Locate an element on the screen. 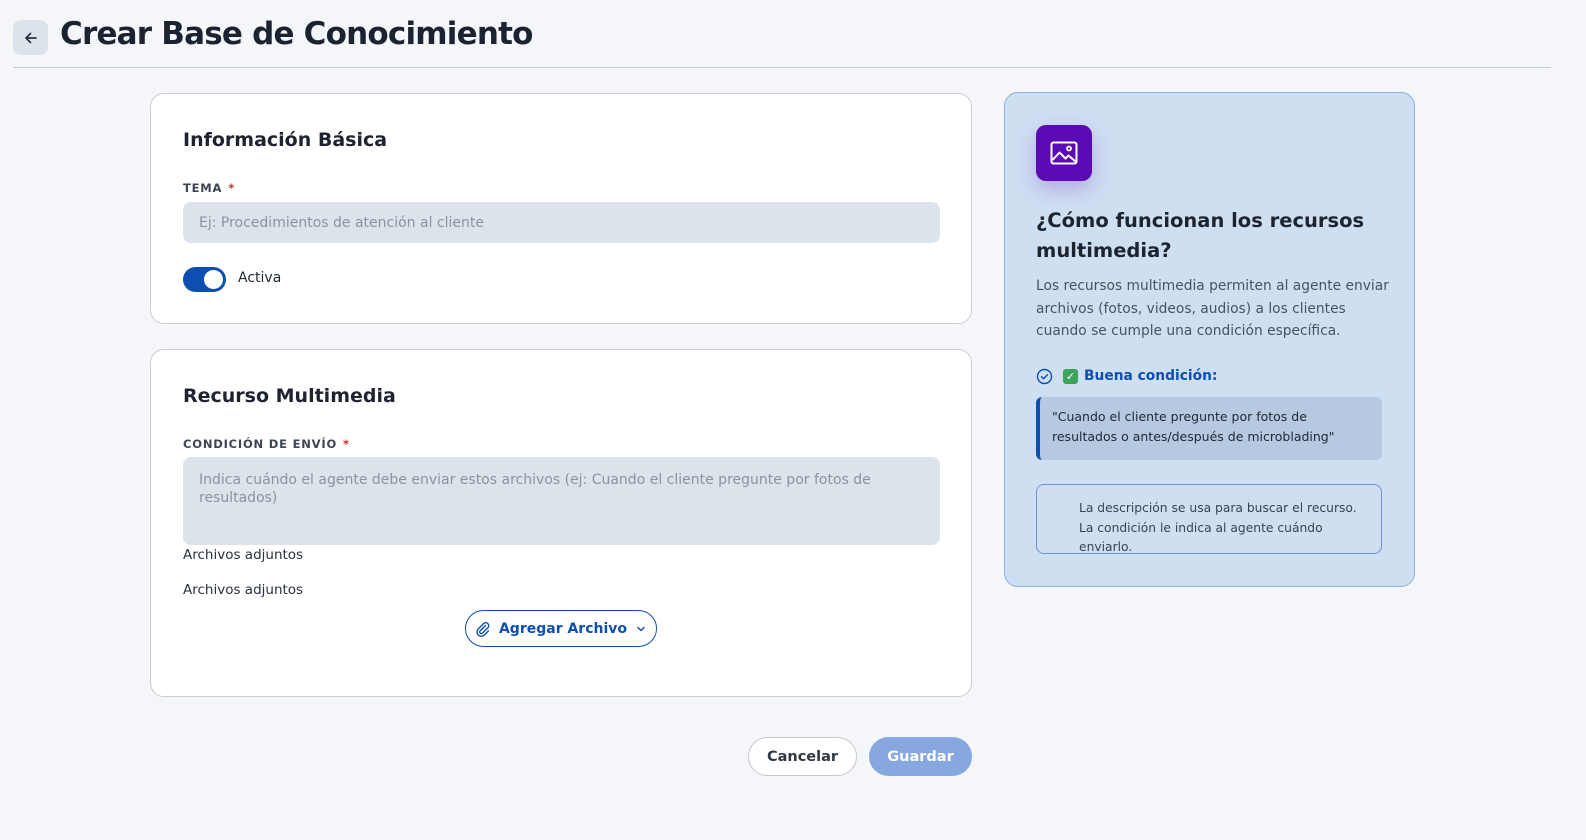  send-condition-label: CONDICIÓN DE ENVÍO * is located at coordinates (266, 444).